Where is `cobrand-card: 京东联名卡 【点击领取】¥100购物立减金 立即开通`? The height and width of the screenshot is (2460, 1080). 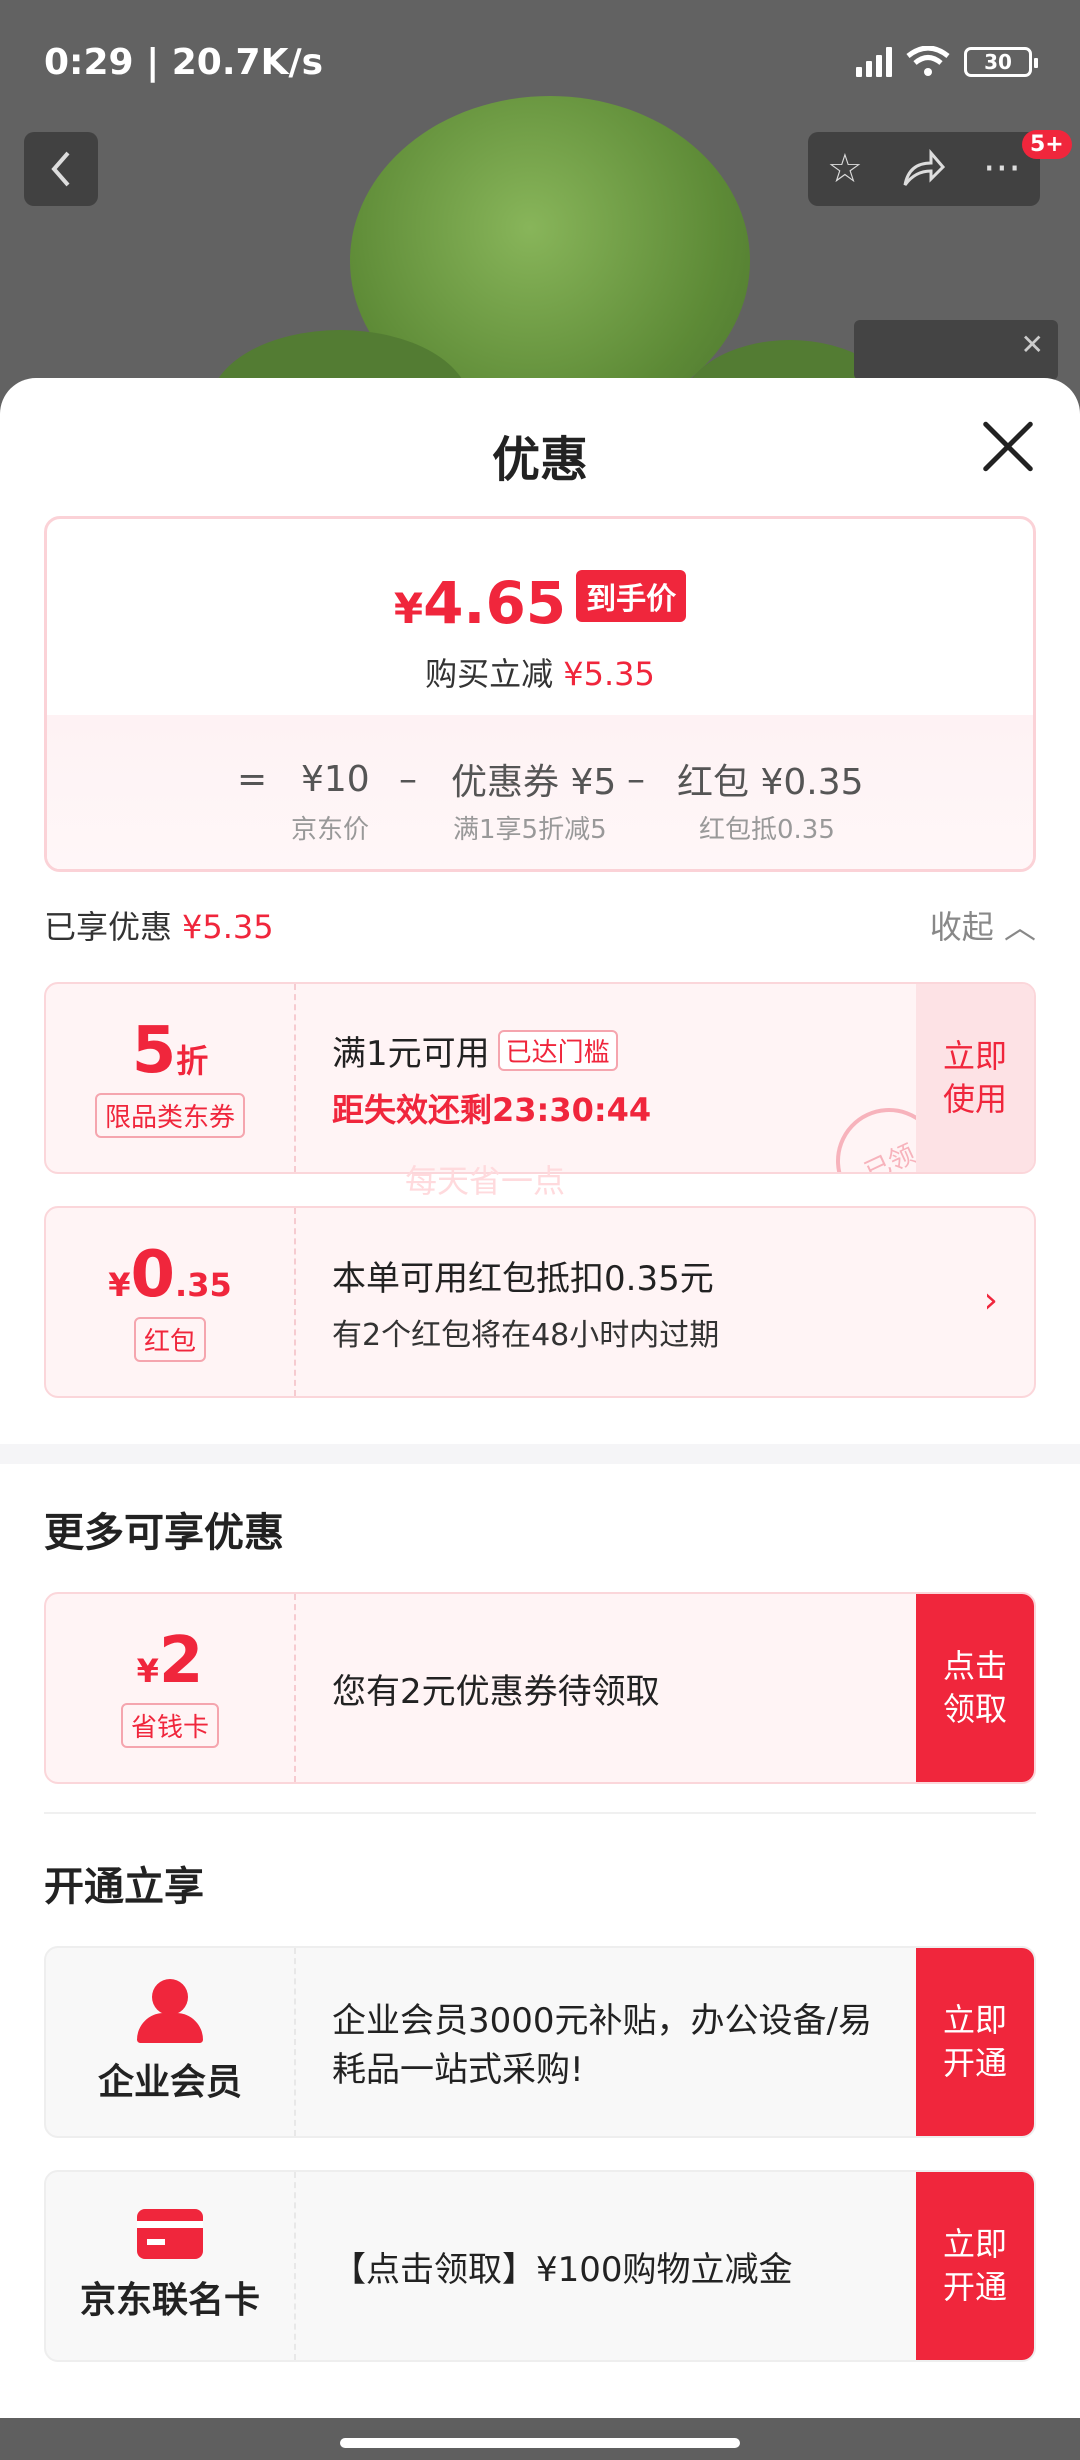 cobrand-card: 京东联名卡 【点击领取】¥100购物立减金 立即开通 is located at coordinates (540, 2266).